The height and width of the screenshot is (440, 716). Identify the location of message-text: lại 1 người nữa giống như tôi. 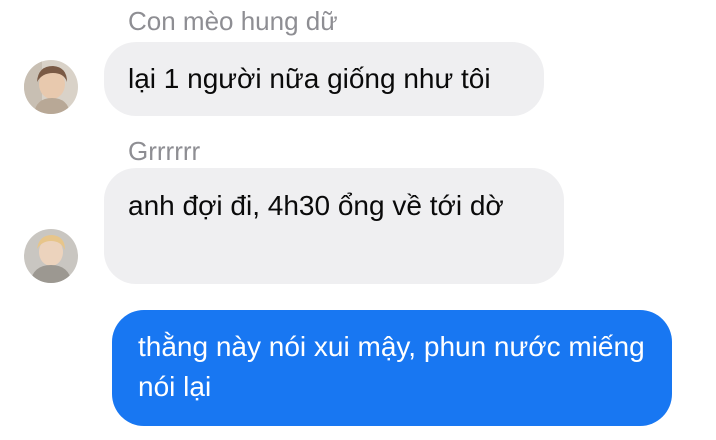
(309, 78).